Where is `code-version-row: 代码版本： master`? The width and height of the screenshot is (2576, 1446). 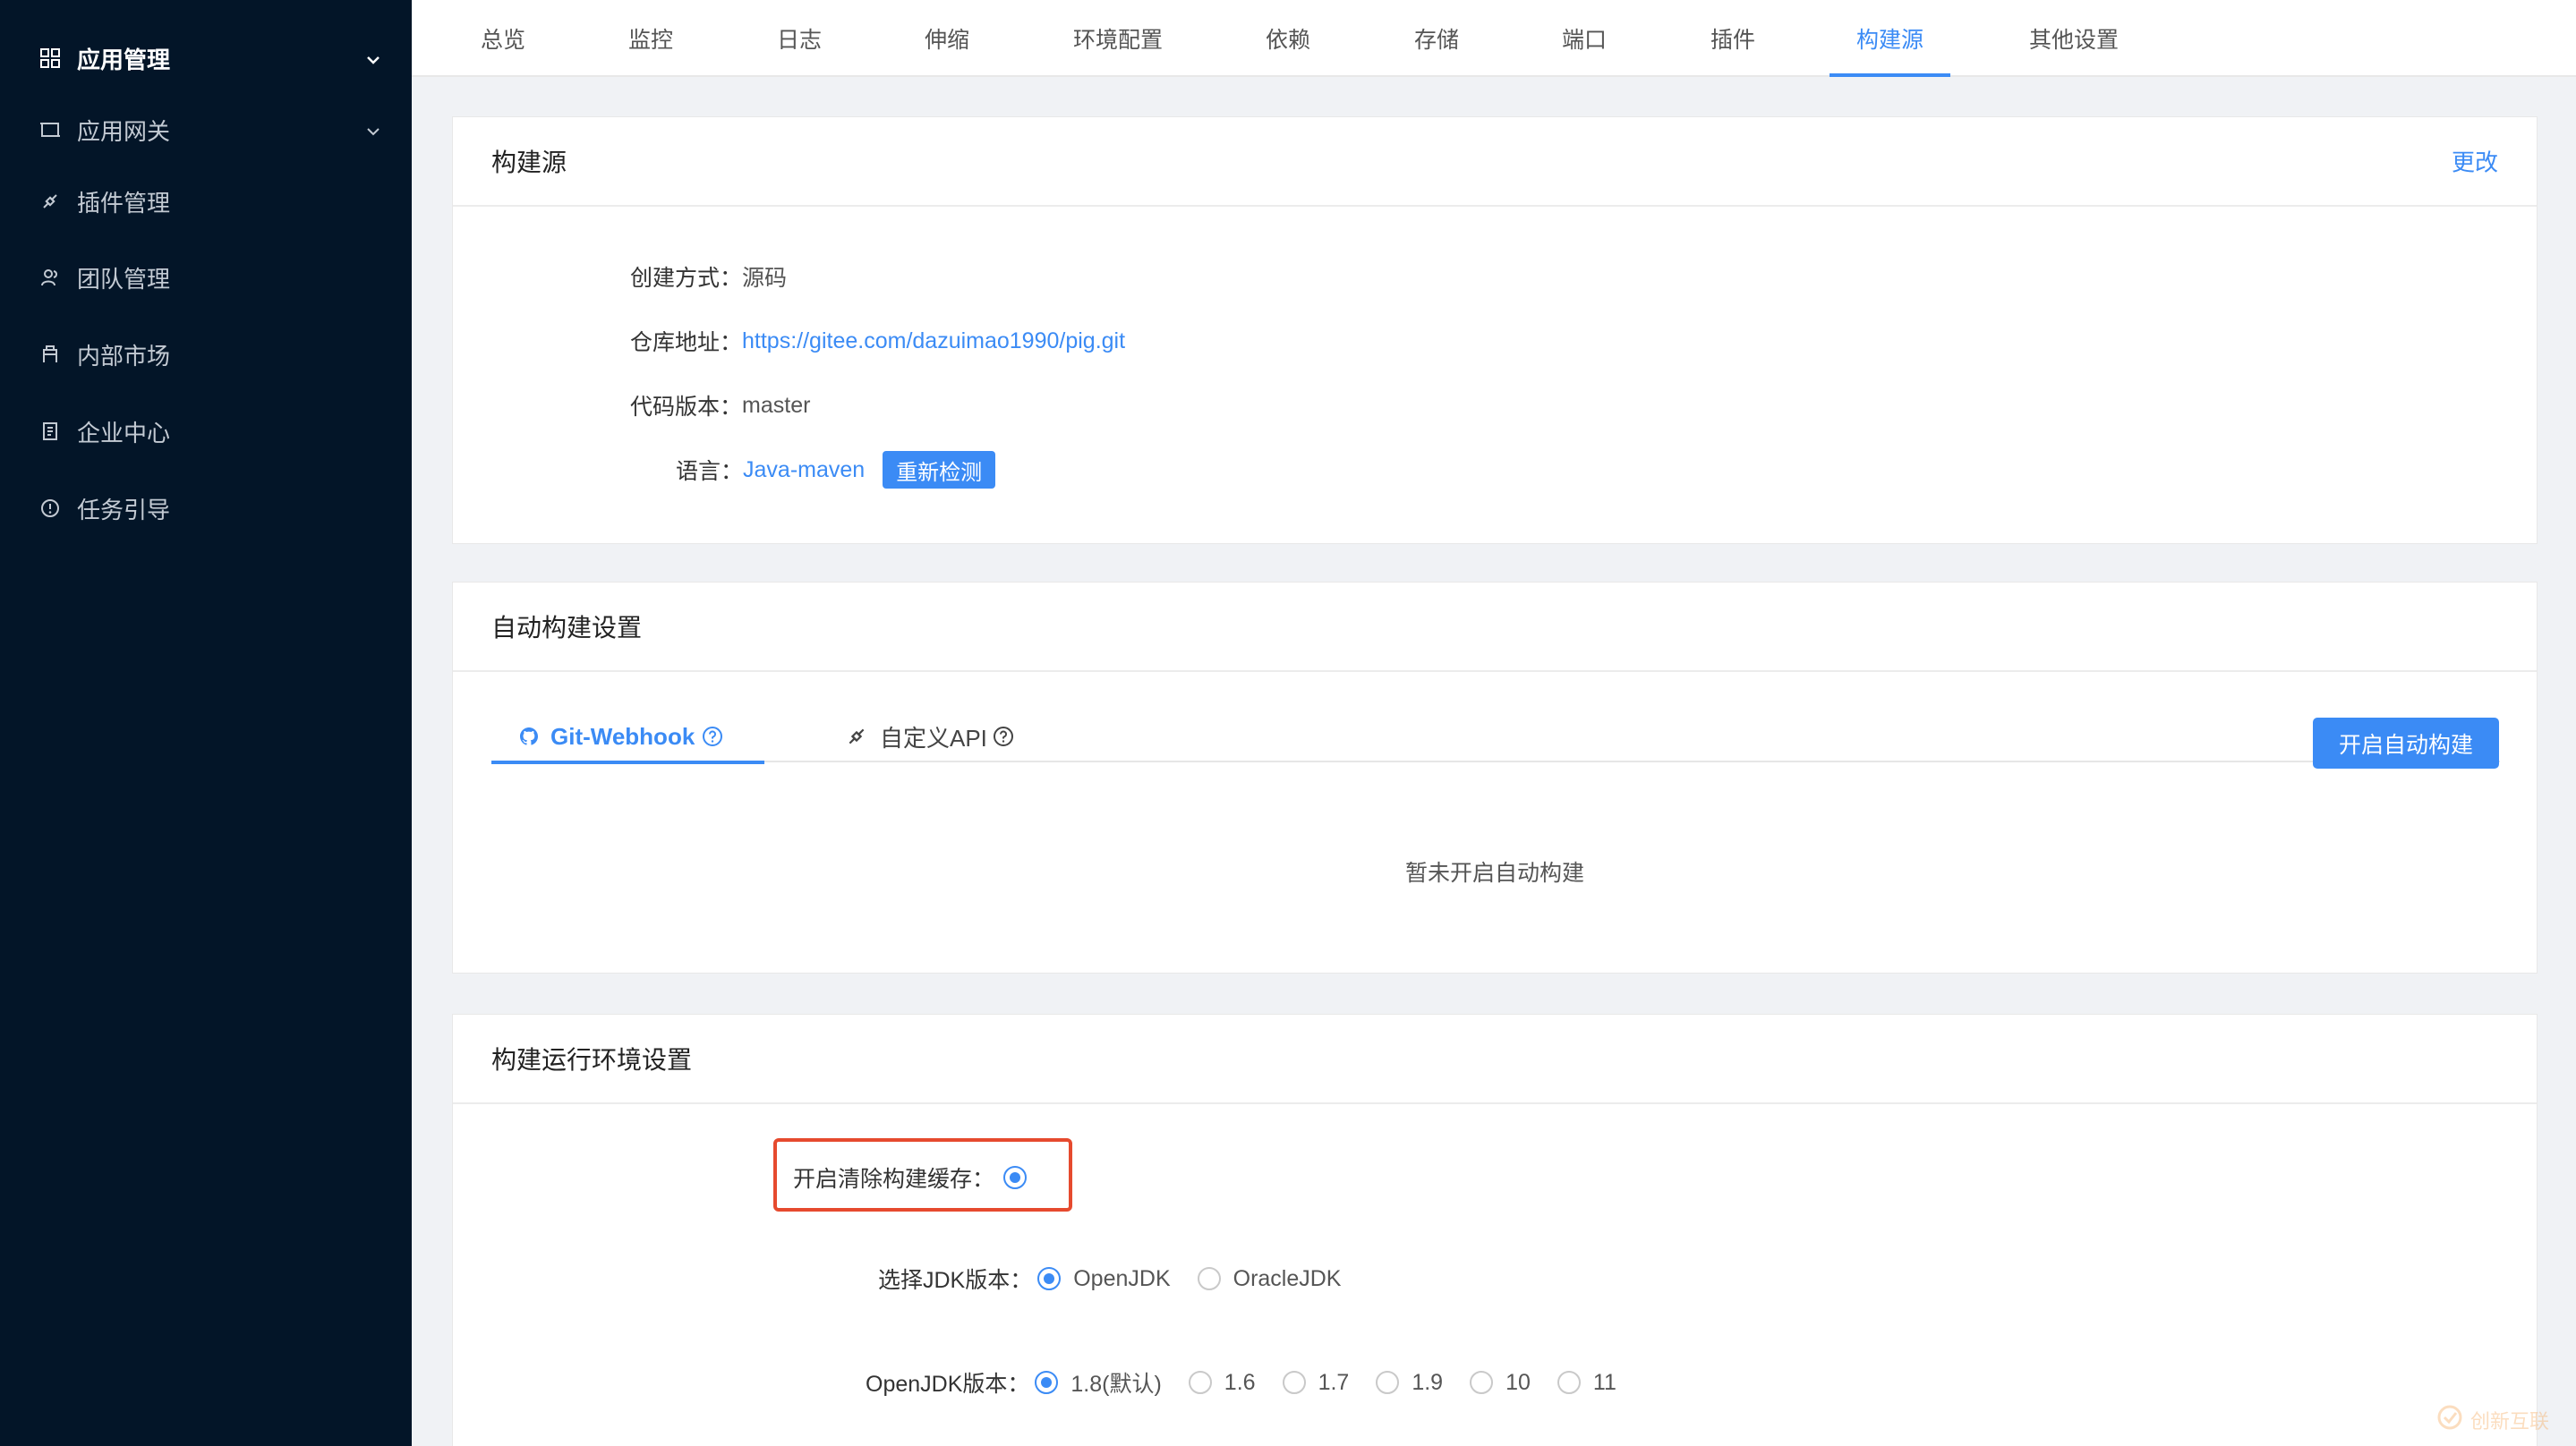
code-version-row: 代码版本： master is located at coordinates (720, 405).